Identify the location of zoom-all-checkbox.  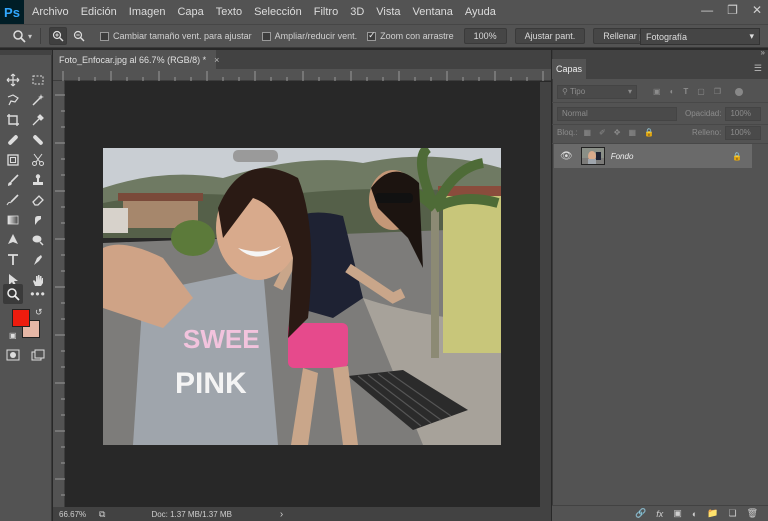
(266, 36).